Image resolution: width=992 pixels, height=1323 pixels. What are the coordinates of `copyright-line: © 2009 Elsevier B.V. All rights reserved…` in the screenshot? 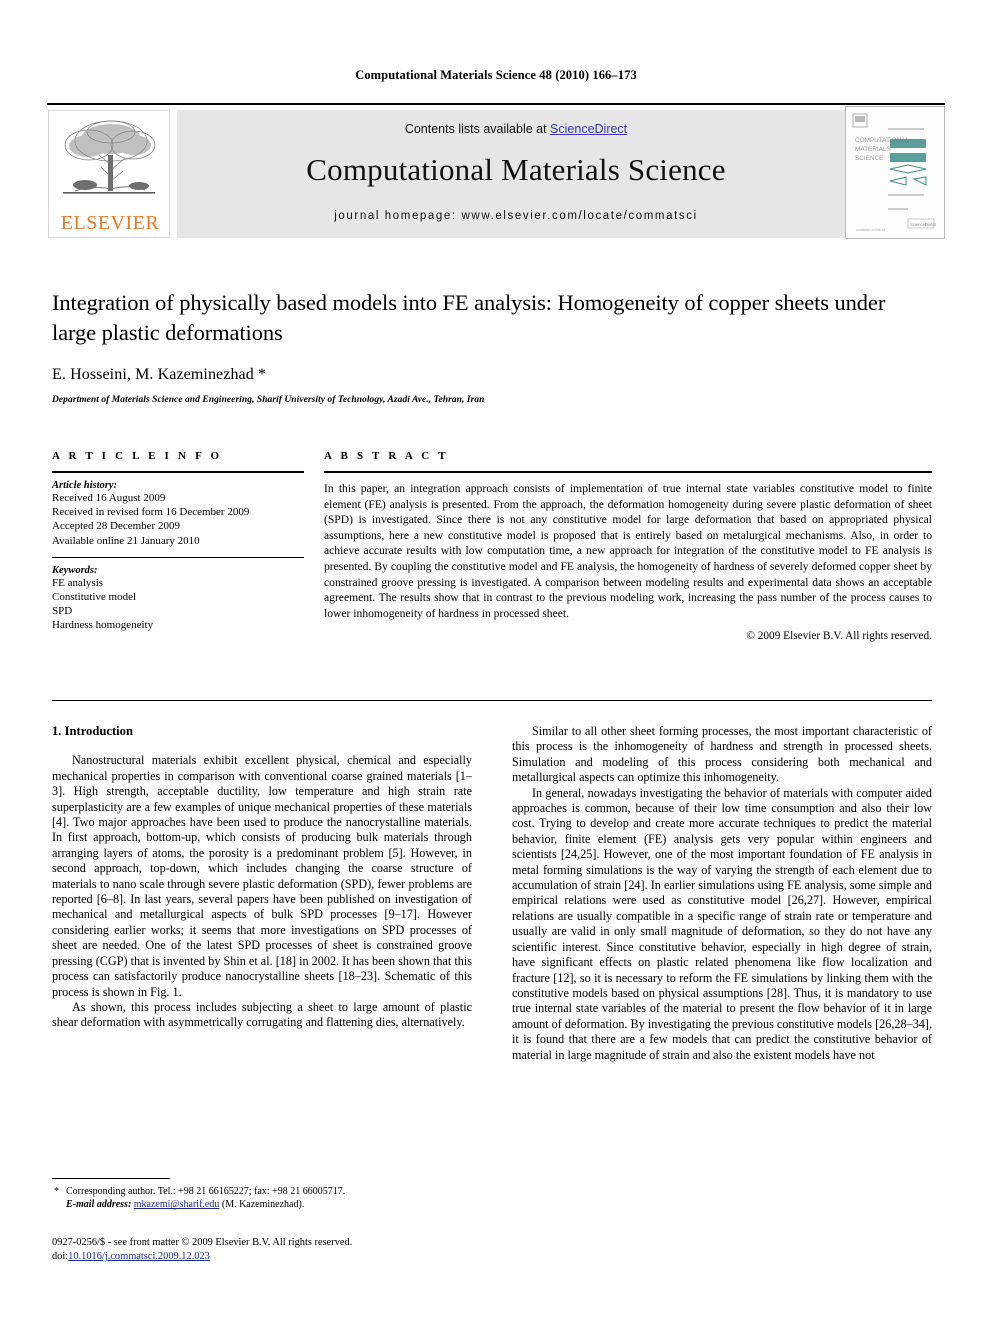 It's located at (839, 636).